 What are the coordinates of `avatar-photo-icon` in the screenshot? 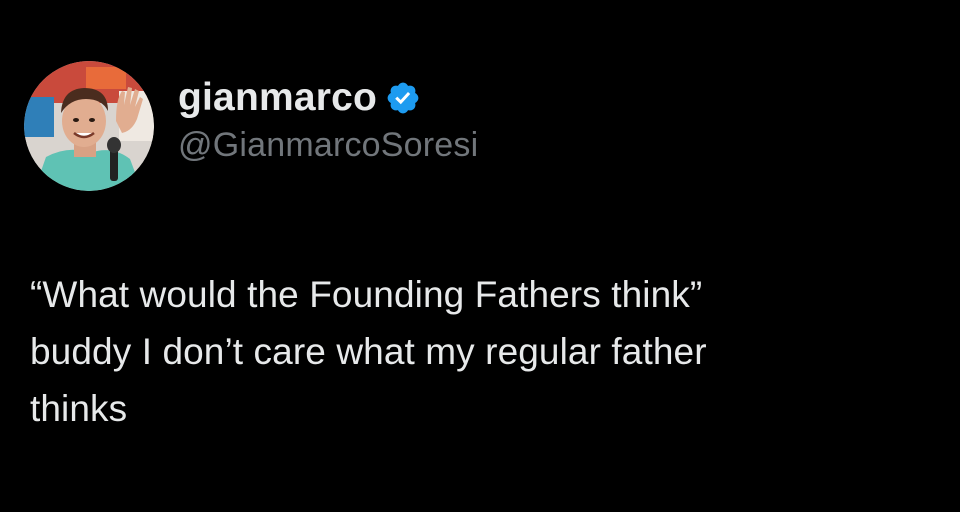 It's located at (89, 126).